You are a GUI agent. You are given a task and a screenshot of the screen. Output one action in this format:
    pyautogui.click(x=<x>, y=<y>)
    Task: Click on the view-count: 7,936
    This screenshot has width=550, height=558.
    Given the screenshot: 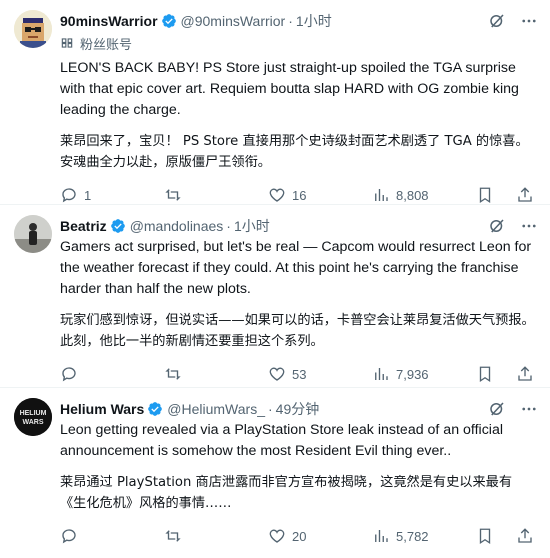 What is the action you would take?
    pyautogui.click(x=412, y=374)
    